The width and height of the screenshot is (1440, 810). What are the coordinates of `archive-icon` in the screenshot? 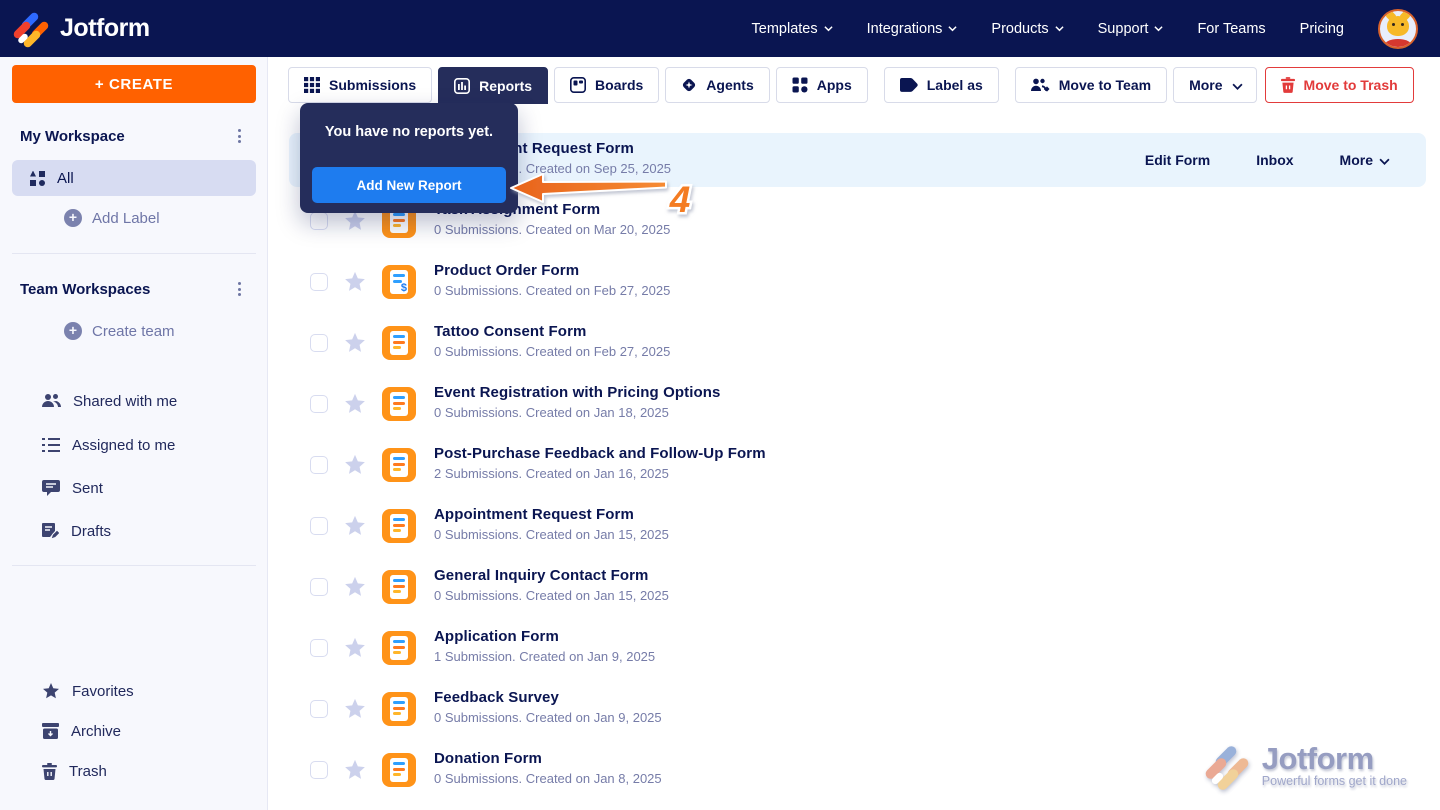 It's located at (50, 731).